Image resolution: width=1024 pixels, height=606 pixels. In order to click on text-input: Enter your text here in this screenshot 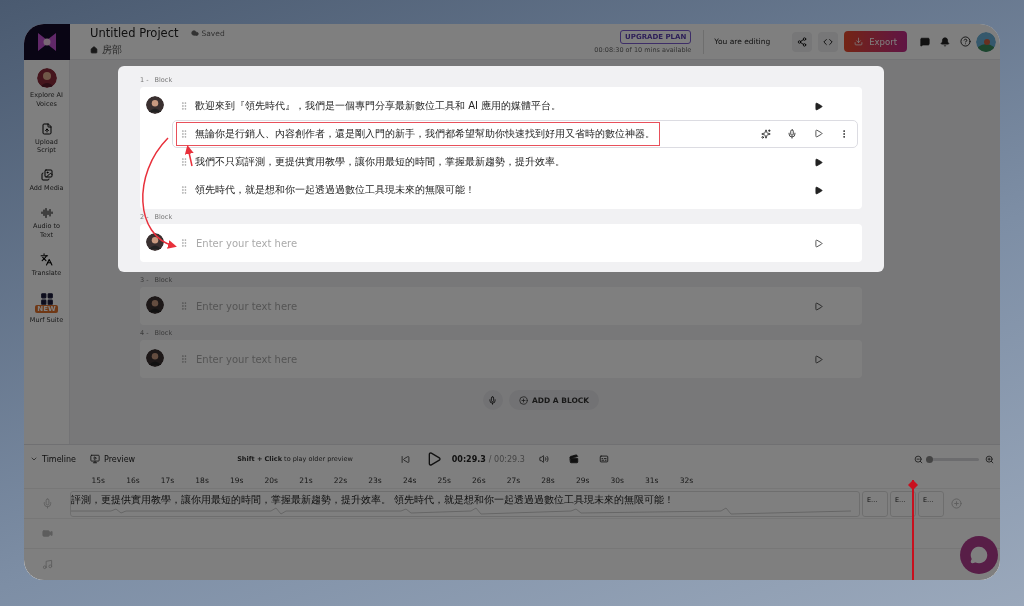, I will do `click(499, 243)`.